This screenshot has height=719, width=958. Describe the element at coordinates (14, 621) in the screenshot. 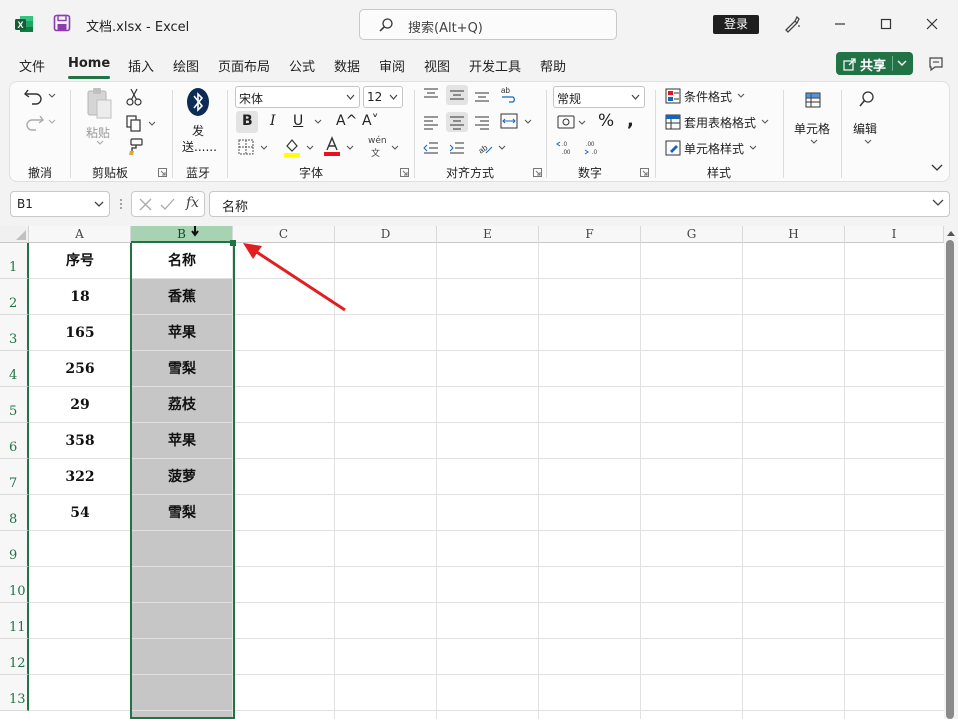

I see `row-header-11: 11` at that location.